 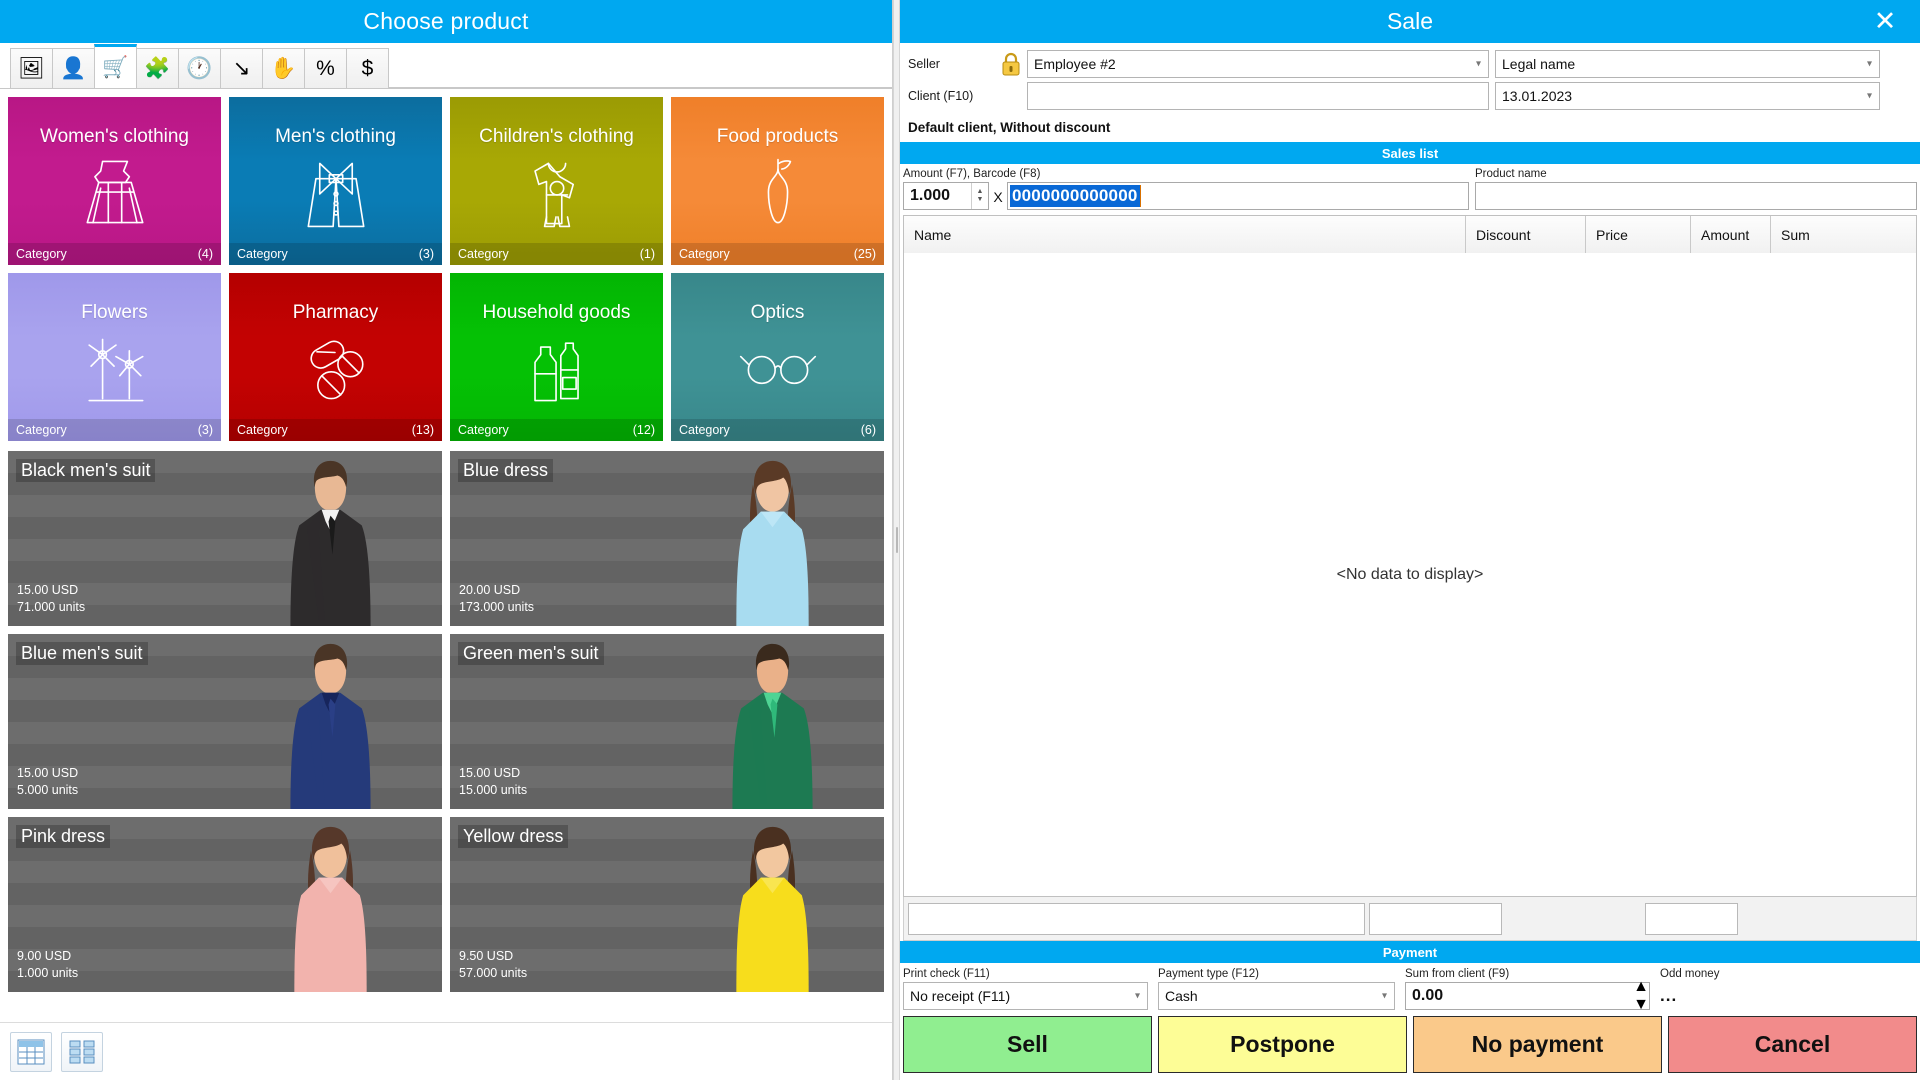 I want to click on shopping-cart-icon: 🛒, so click(x=115, y=67).